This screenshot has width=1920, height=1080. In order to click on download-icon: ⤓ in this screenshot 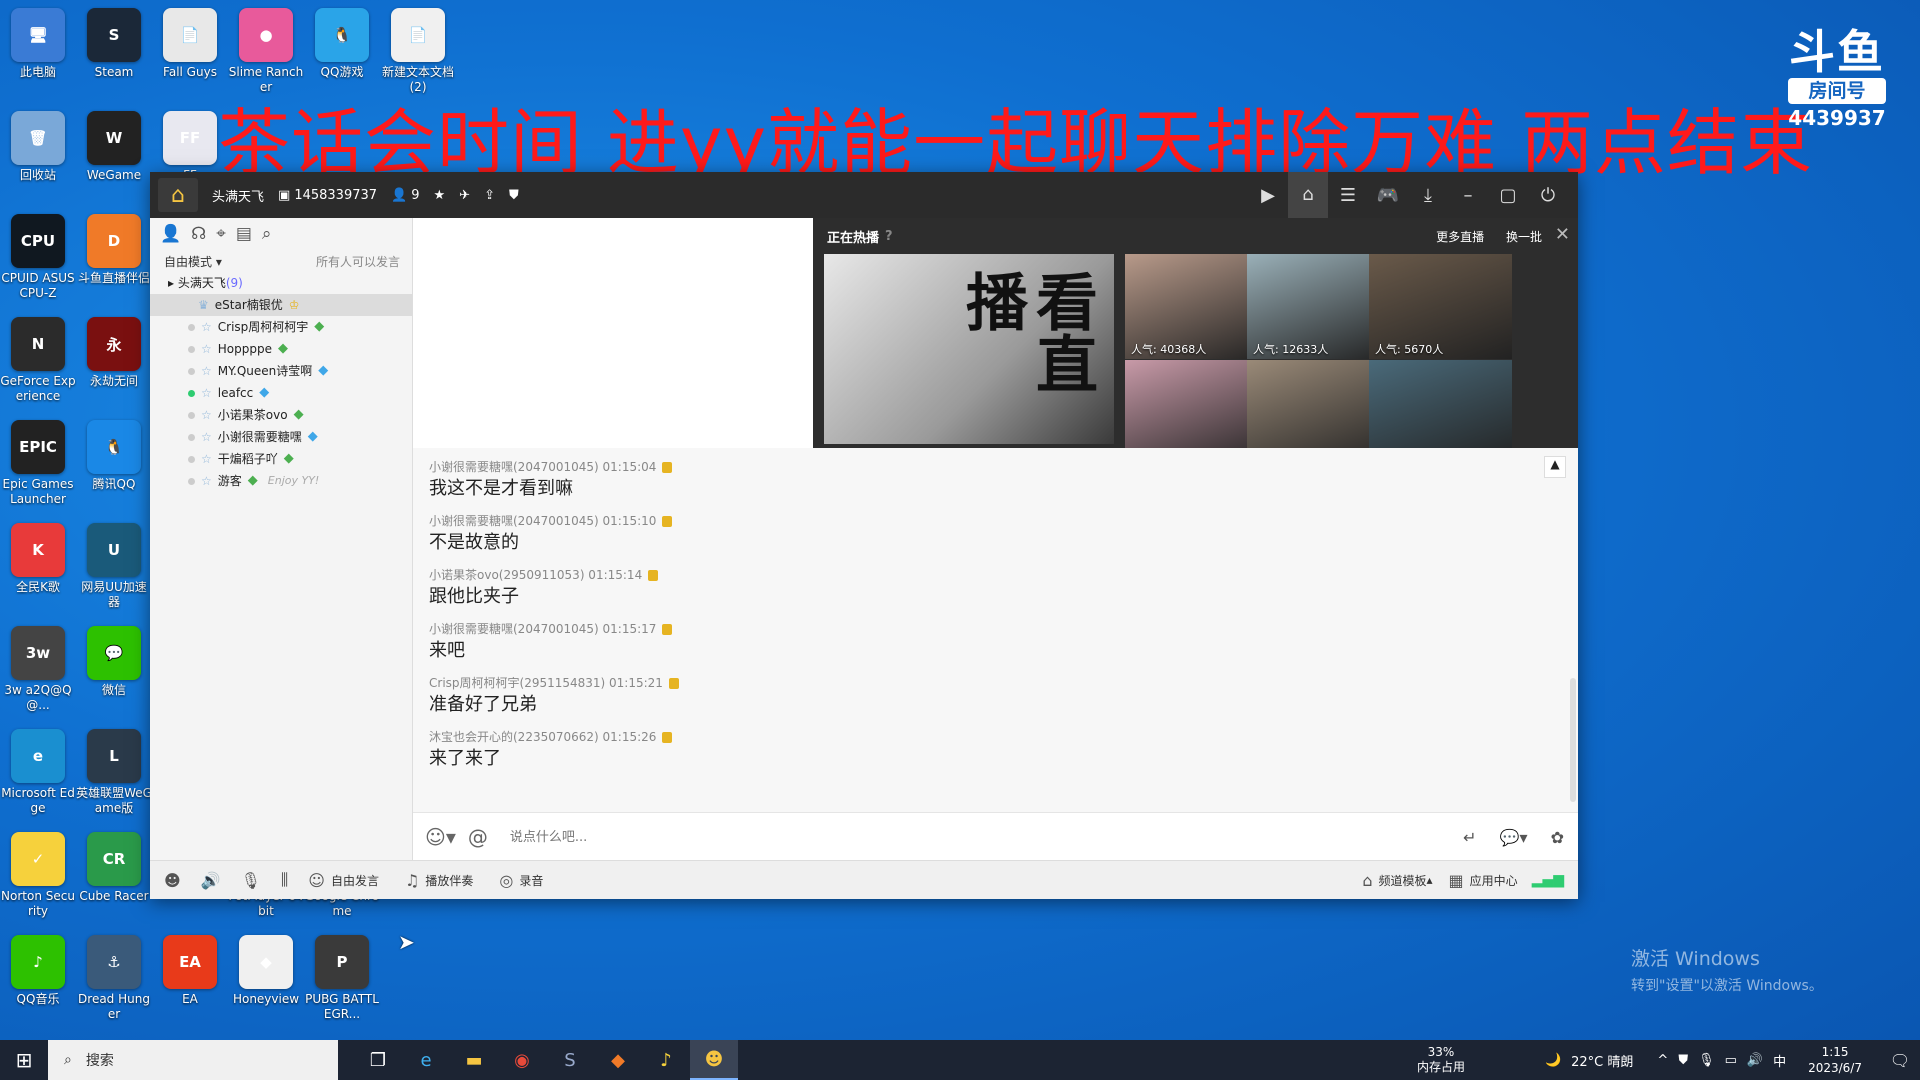, I will do `click(1428, 195)`.